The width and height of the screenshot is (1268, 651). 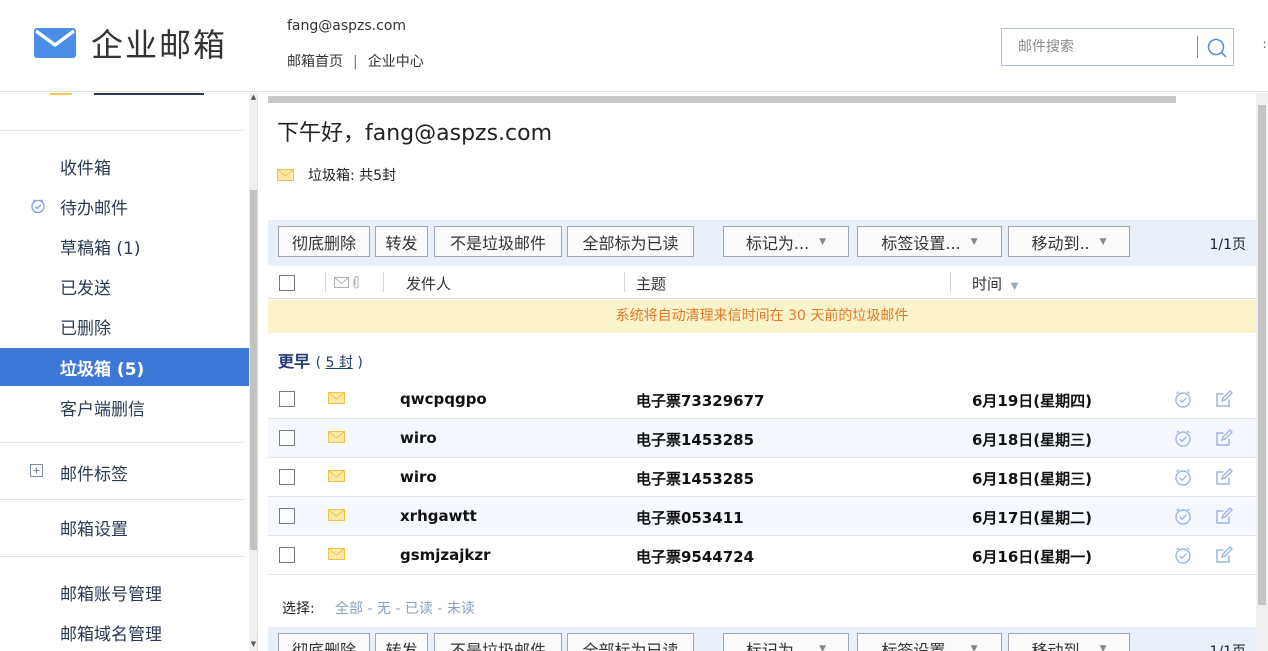 I want to click on column-sender: 发件人, so click(x=428, y=283).